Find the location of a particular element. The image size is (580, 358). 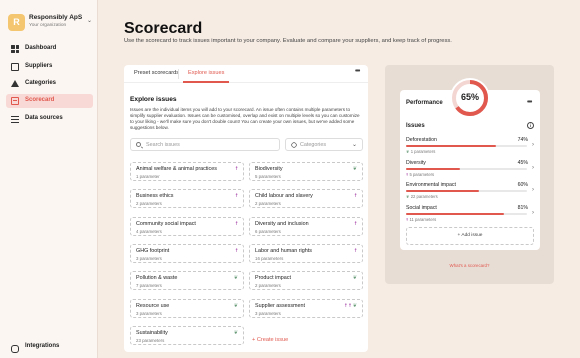

org-switcher: R Responsibly ApS Your organization ⌄ is located at coordinates (51, 24).